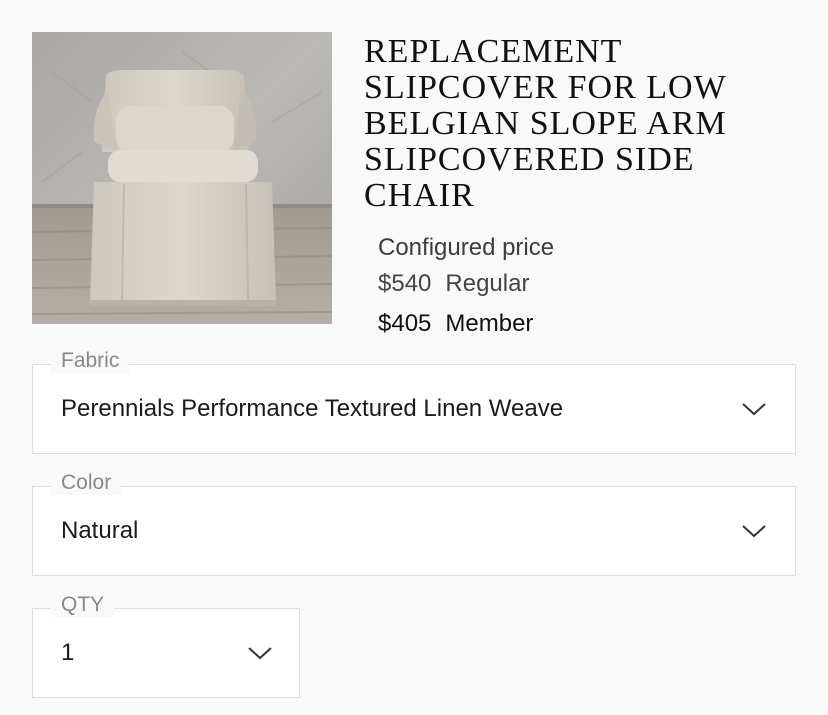 The image size is (828, 715). Describe the element at coordinates (100, 530) in the screenshot. I see `color-select-value: Natural` at that location.